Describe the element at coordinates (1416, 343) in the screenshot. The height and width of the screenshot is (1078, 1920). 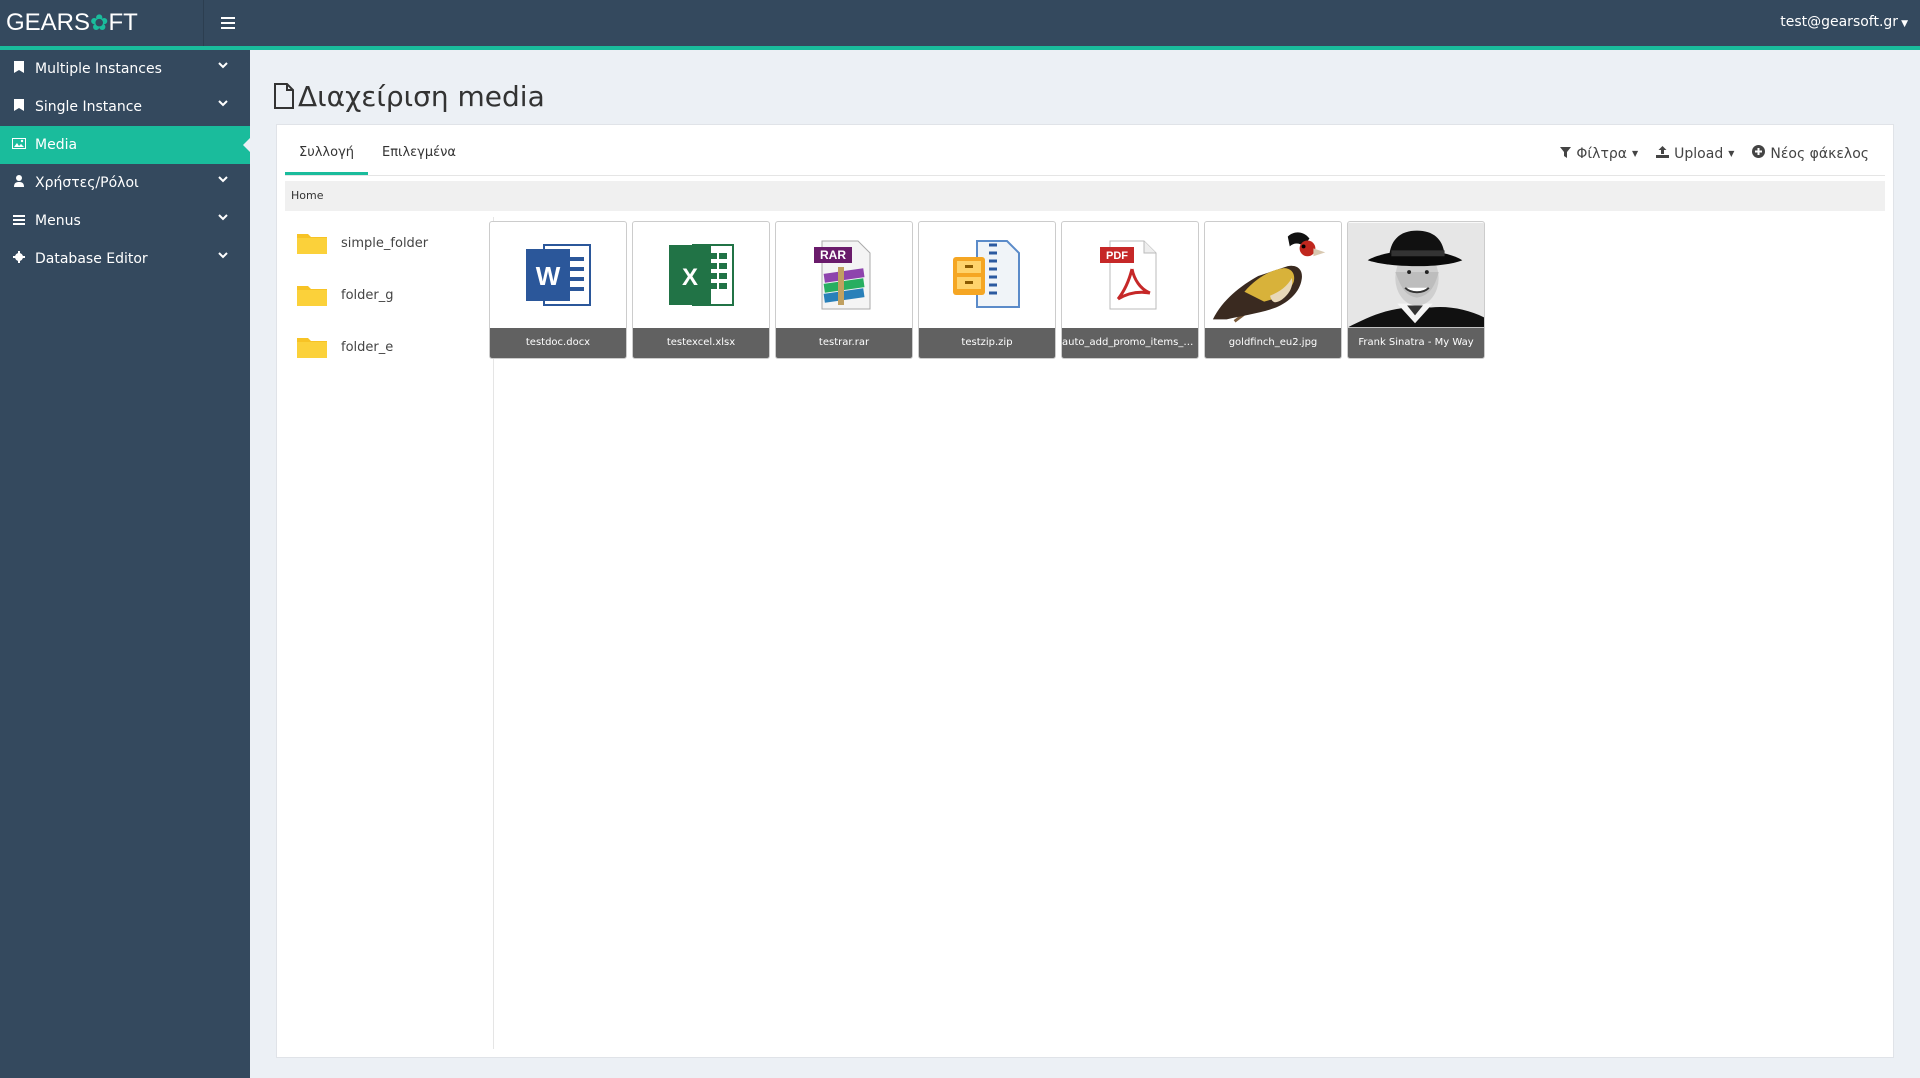
I see `file-name: Frank Sinatra - My Way` at that location.